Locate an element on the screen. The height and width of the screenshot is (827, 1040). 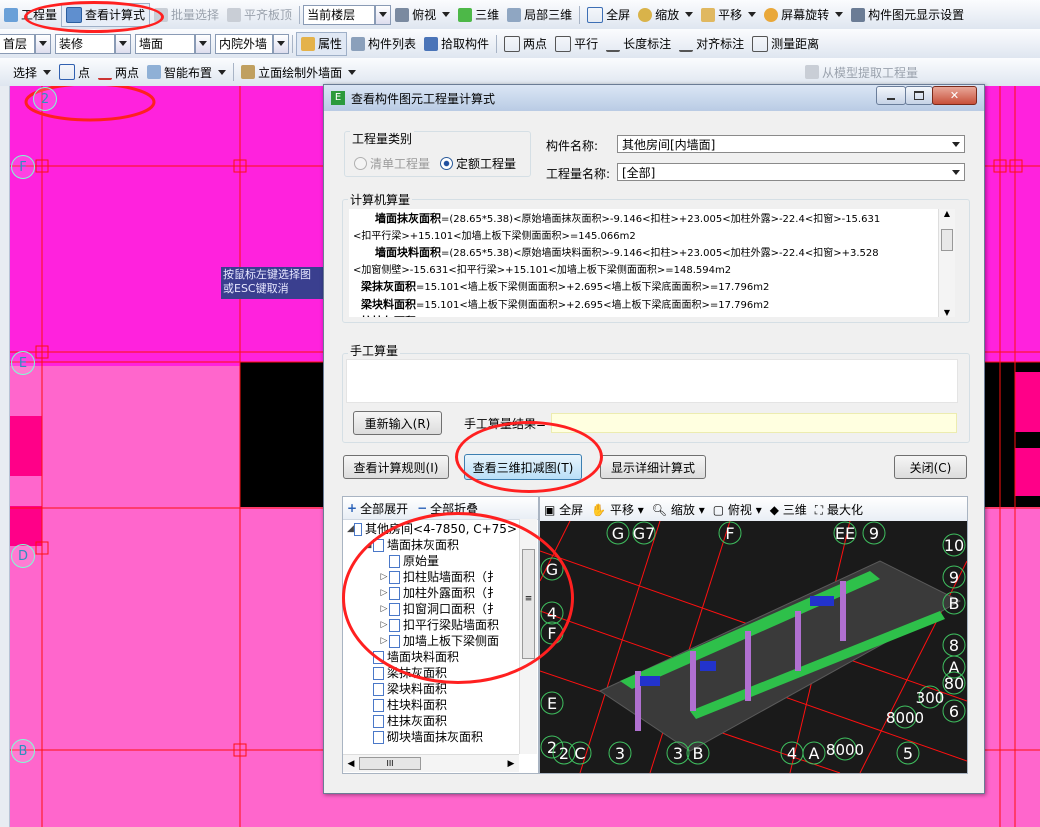
tree-item-label: 柱块料面积 is located at coordinates (417, 705).